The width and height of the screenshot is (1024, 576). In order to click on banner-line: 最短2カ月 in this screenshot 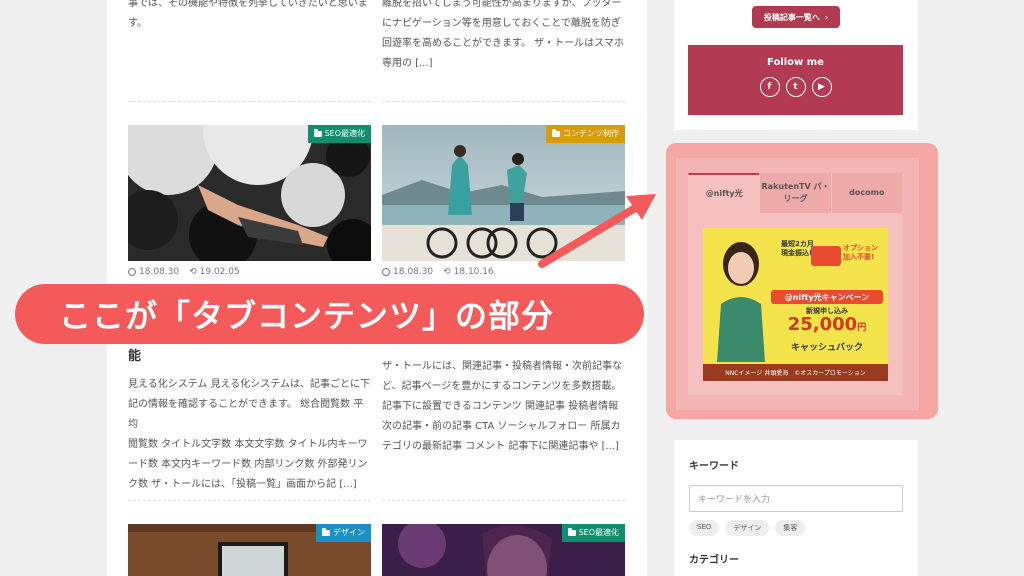, I will do `click(797, 244)`.